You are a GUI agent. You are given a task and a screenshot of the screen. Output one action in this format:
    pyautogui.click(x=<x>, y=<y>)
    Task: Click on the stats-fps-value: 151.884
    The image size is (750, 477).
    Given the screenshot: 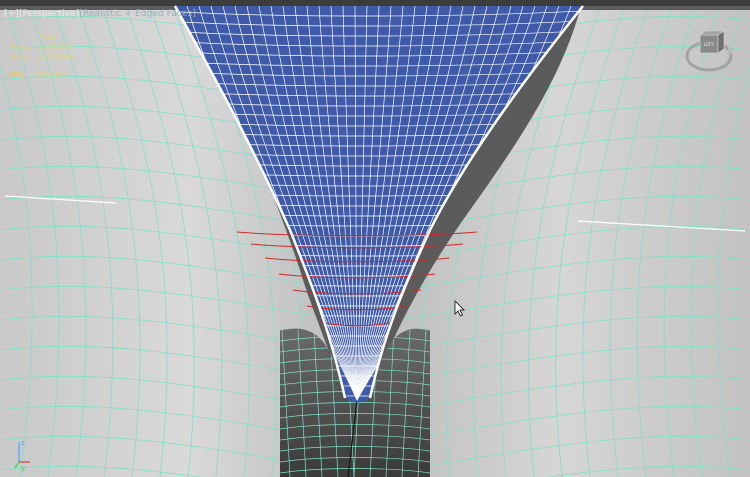 What is the action you would take?
    pyautogui.click(x=52, y=75)
    